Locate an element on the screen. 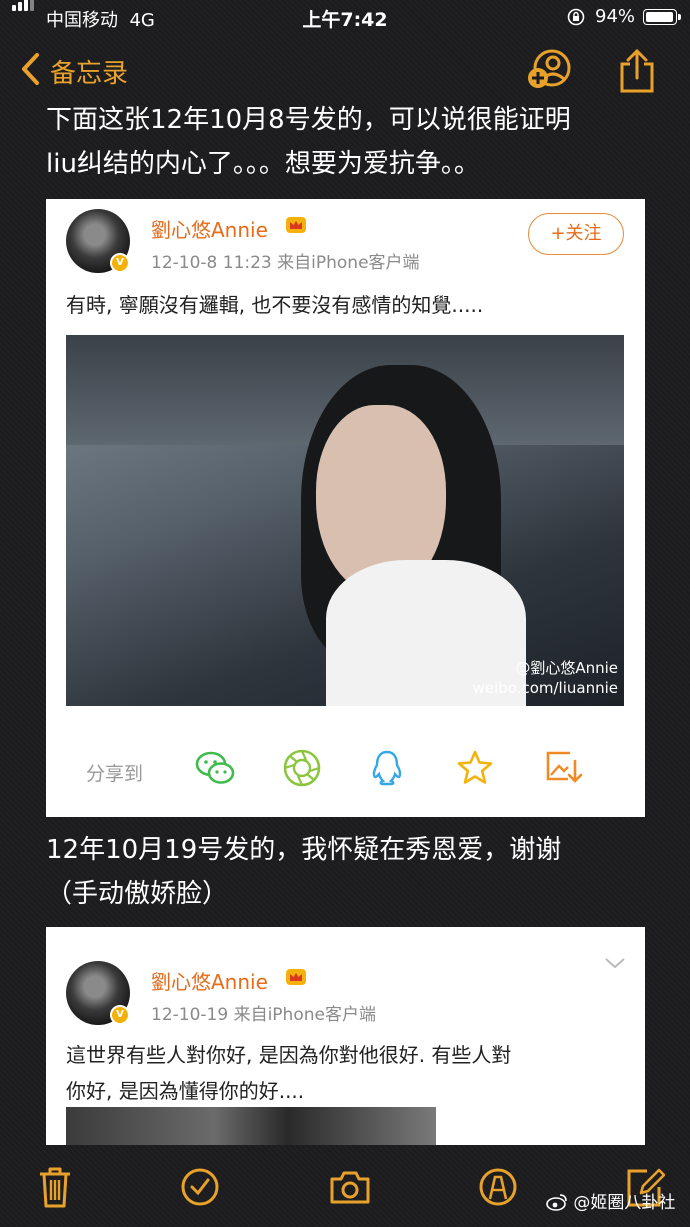 This screenshot has height=1227, width=690. weibo-logo-icon is located at coordinates (556, 1202).